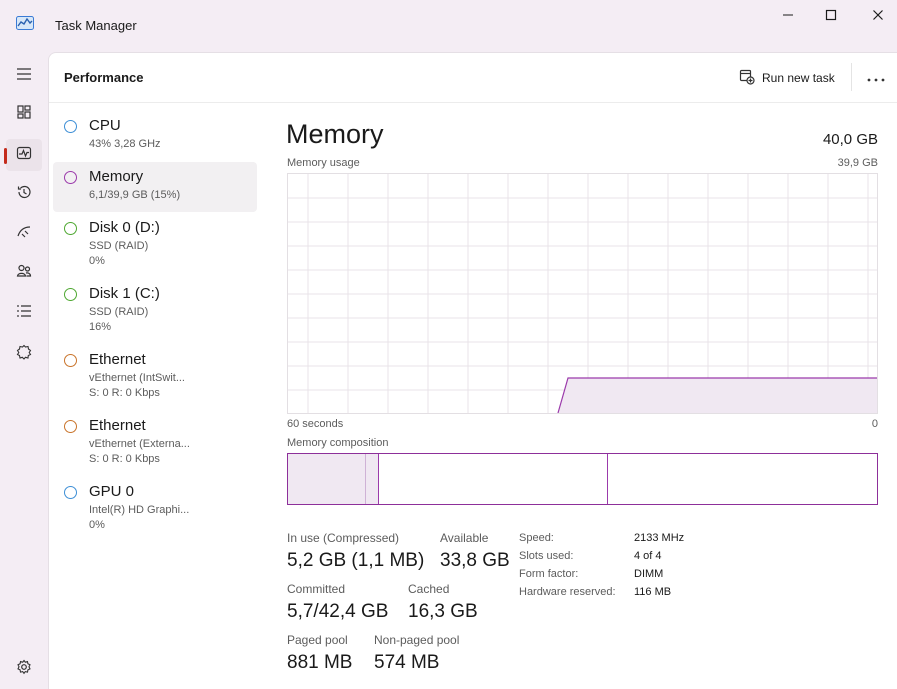 The width and height of the screenshot is (897, 689). Describe the element at coordinates (648, 556) in the screenshot. I see `slots-used-value: 4 of 4` at that location.